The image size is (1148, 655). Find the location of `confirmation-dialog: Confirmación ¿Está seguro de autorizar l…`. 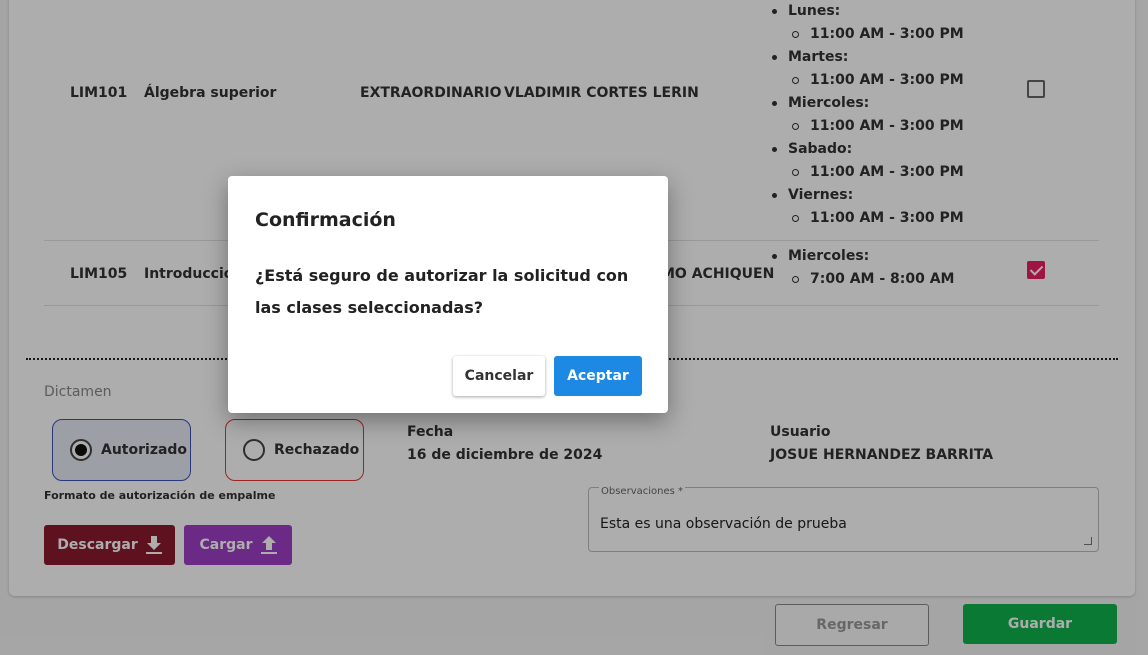

confirmation-dialog: Confirmación ¿Está seguro de autorizar l… is located at coordinates (448, 294).